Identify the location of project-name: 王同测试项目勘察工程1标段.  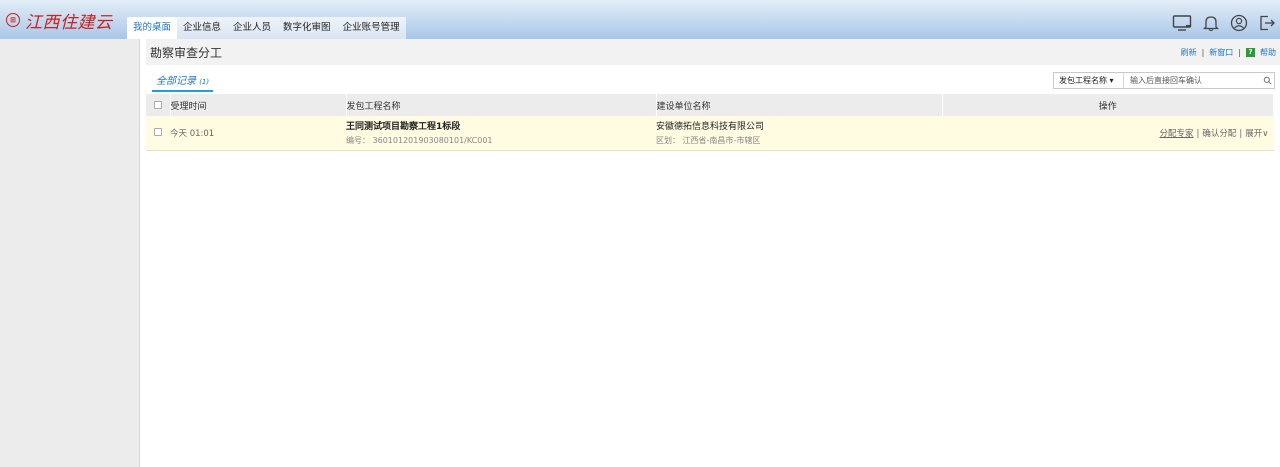
(403, 127).